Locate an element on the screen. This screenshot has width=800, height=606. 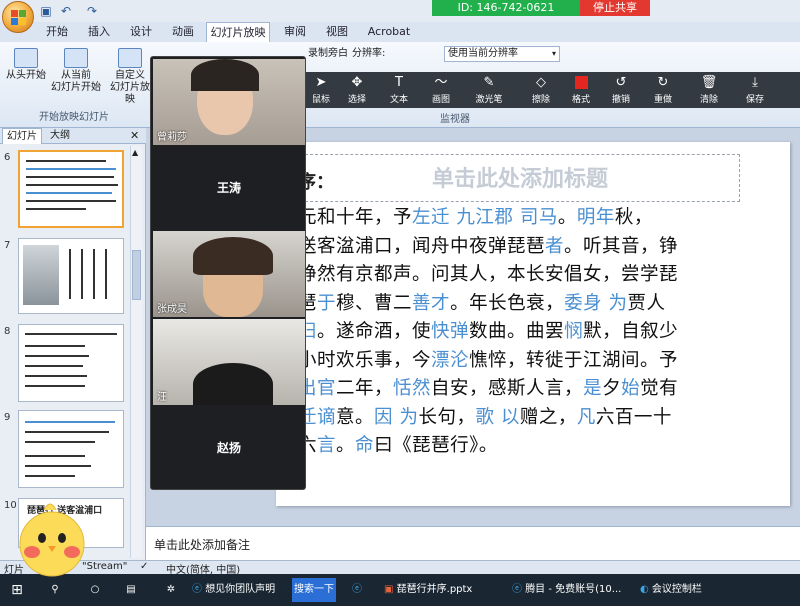
taskbar-meeting-control: ◐ 会议控制栏 is located at coordinates (690, 590).